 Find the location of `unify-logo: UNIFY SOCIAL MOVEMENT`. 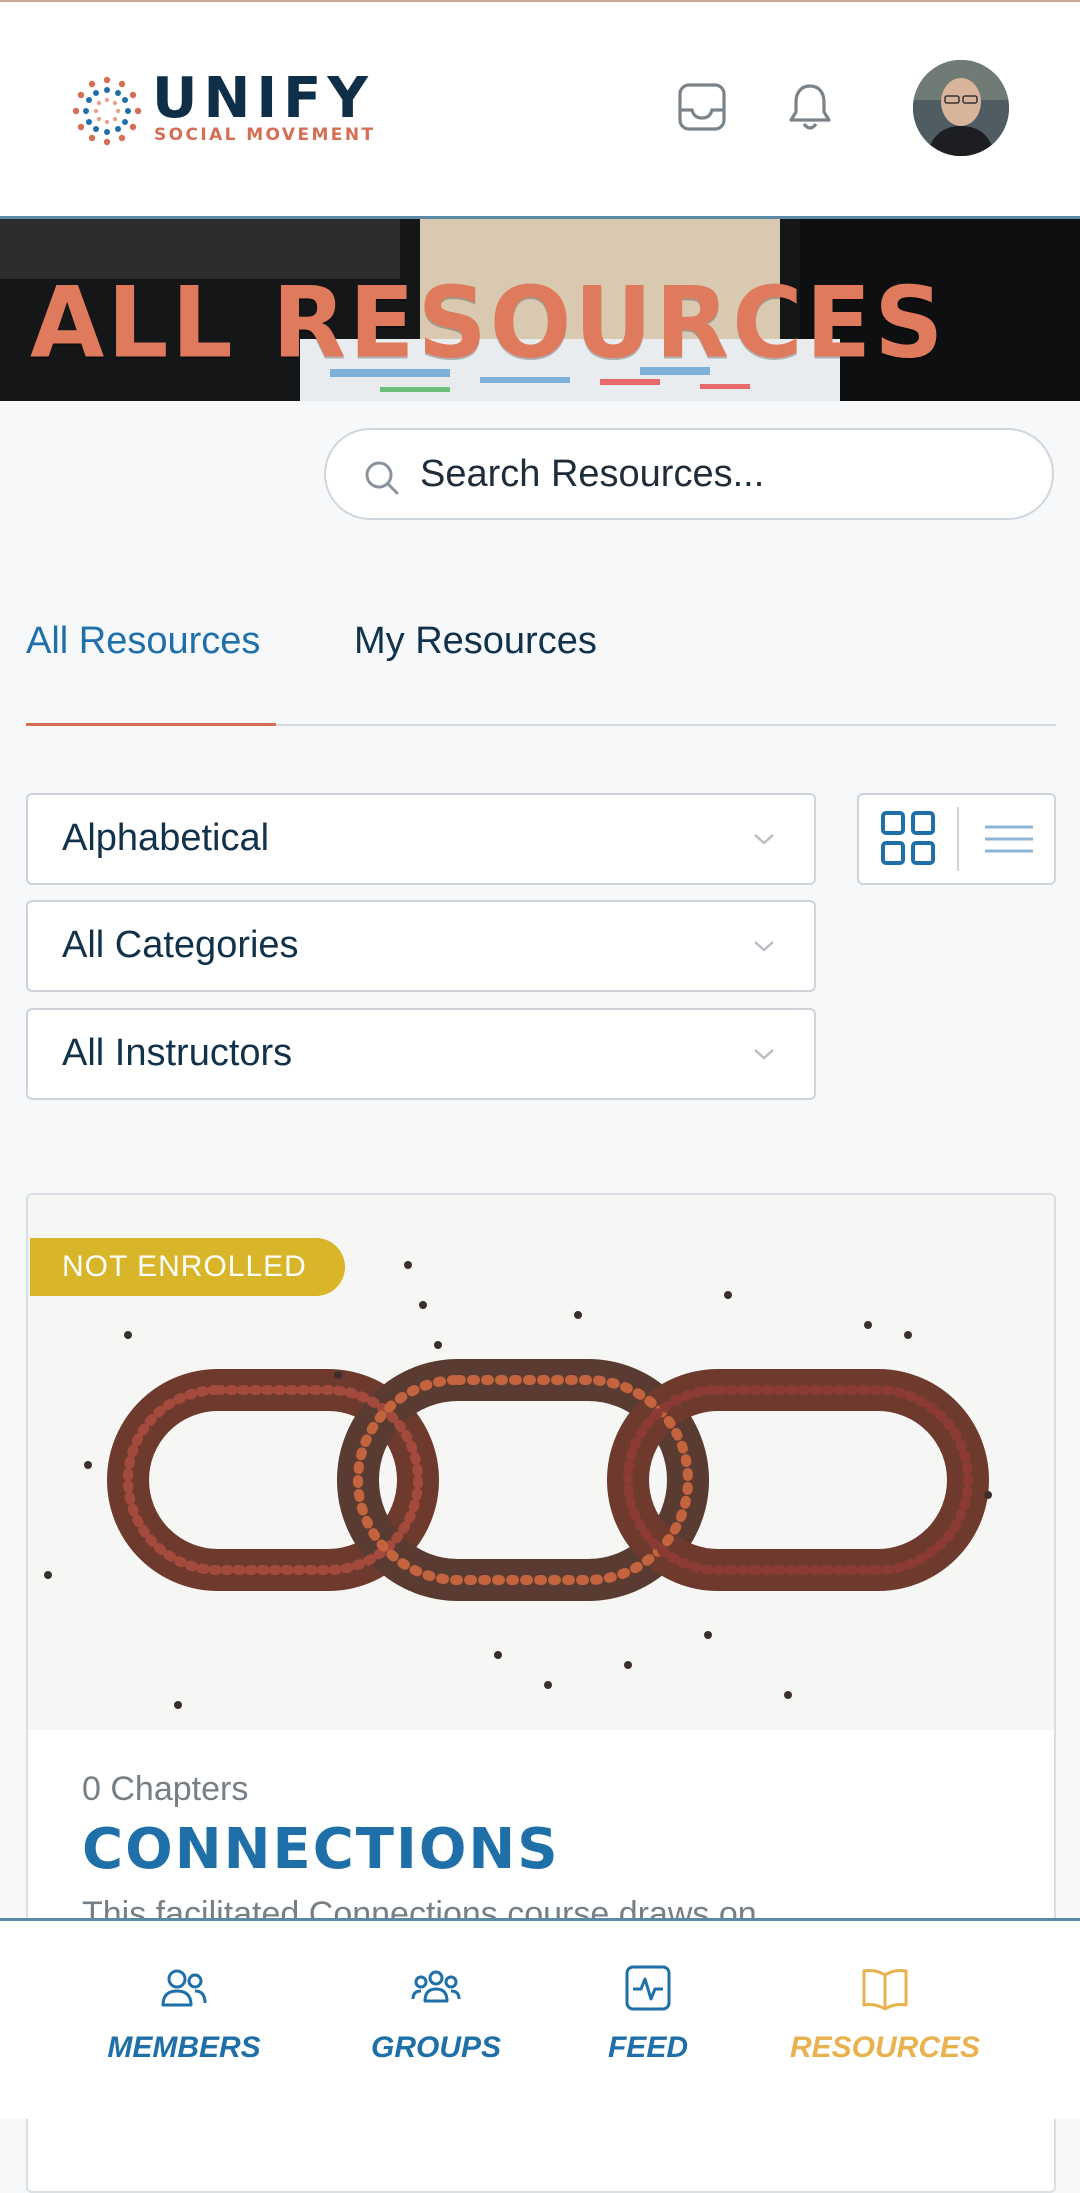

unify-logo: UNIFY SOCIAL MOVEMENT is located at coordinates (237, 108).